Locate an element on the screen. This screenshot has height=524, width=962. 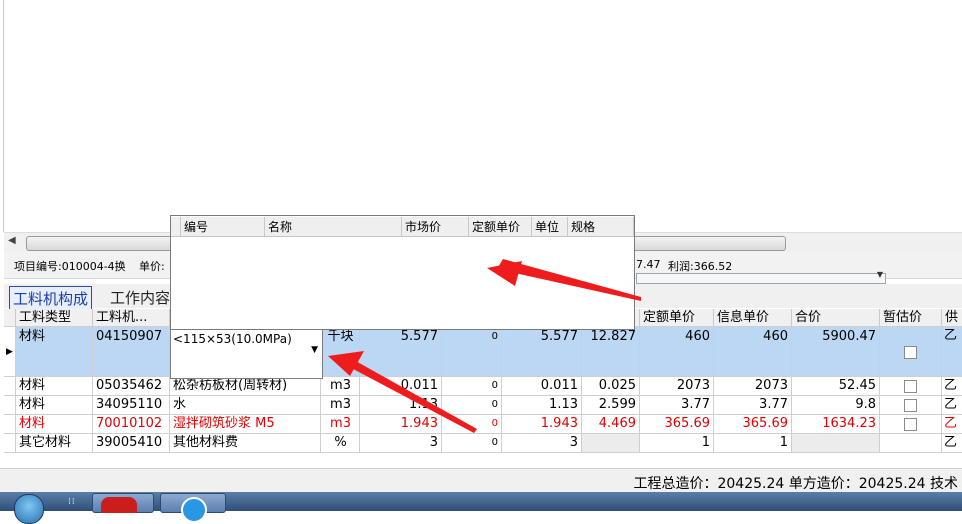
annotation-arrows is located at coordinates (484, 346).